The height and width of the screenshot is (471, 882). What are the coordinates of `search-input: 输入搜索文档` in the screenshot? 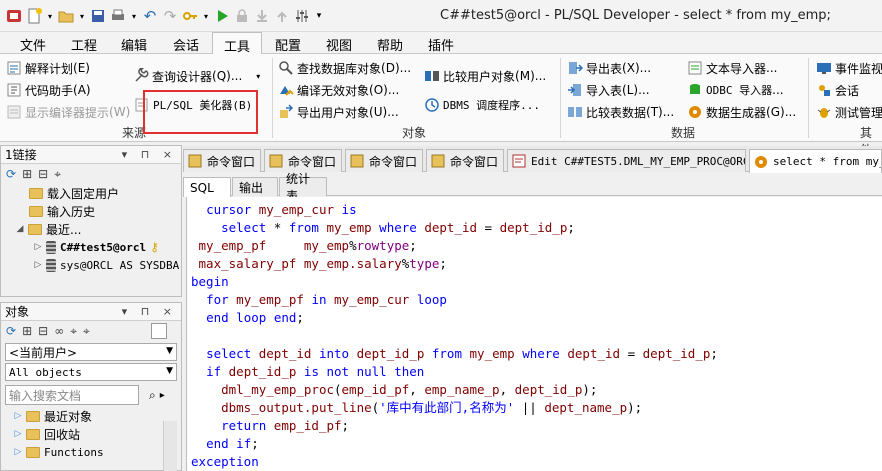 It's located at (72, 395).